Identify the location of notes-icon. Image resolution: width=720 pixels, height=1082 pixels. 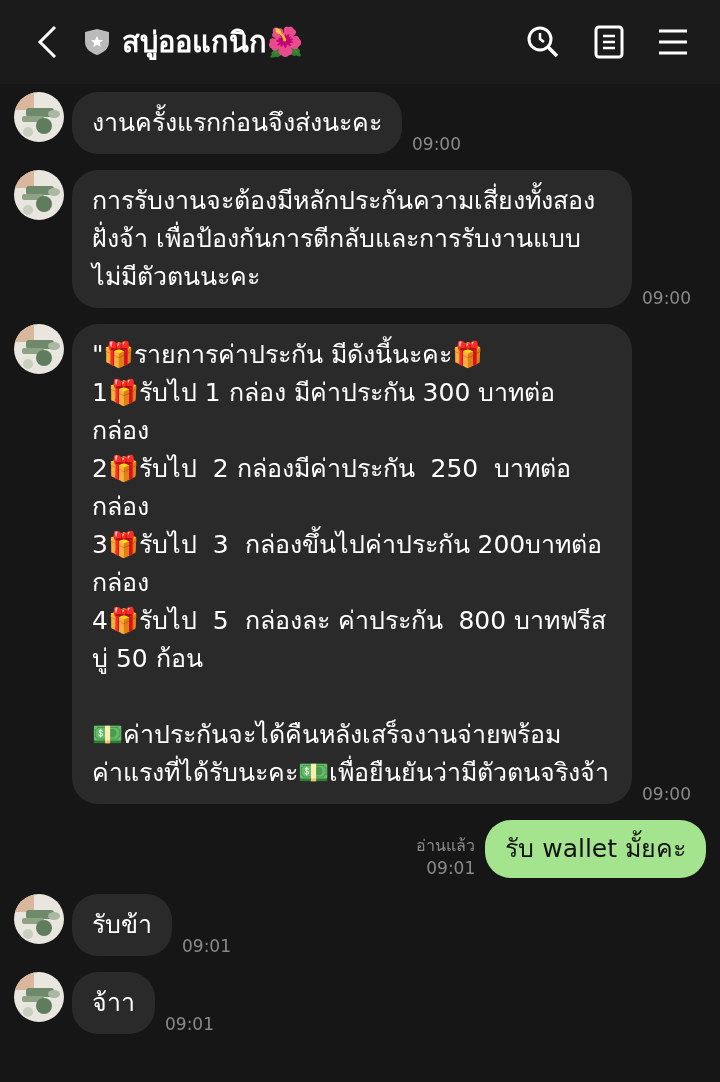
(609, 42).